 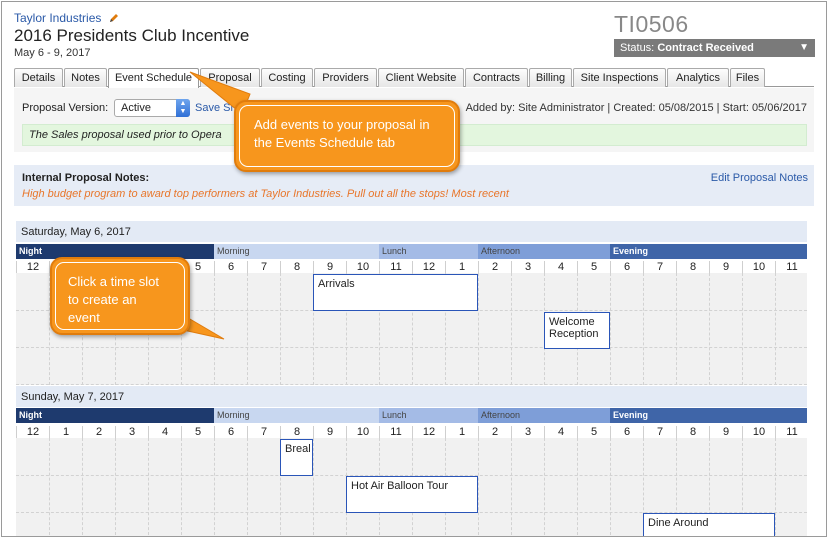 What do you see at coordinates (296, 457) in the screenshot?
I see `event-block: Breal` at bounding box center [296, 457].